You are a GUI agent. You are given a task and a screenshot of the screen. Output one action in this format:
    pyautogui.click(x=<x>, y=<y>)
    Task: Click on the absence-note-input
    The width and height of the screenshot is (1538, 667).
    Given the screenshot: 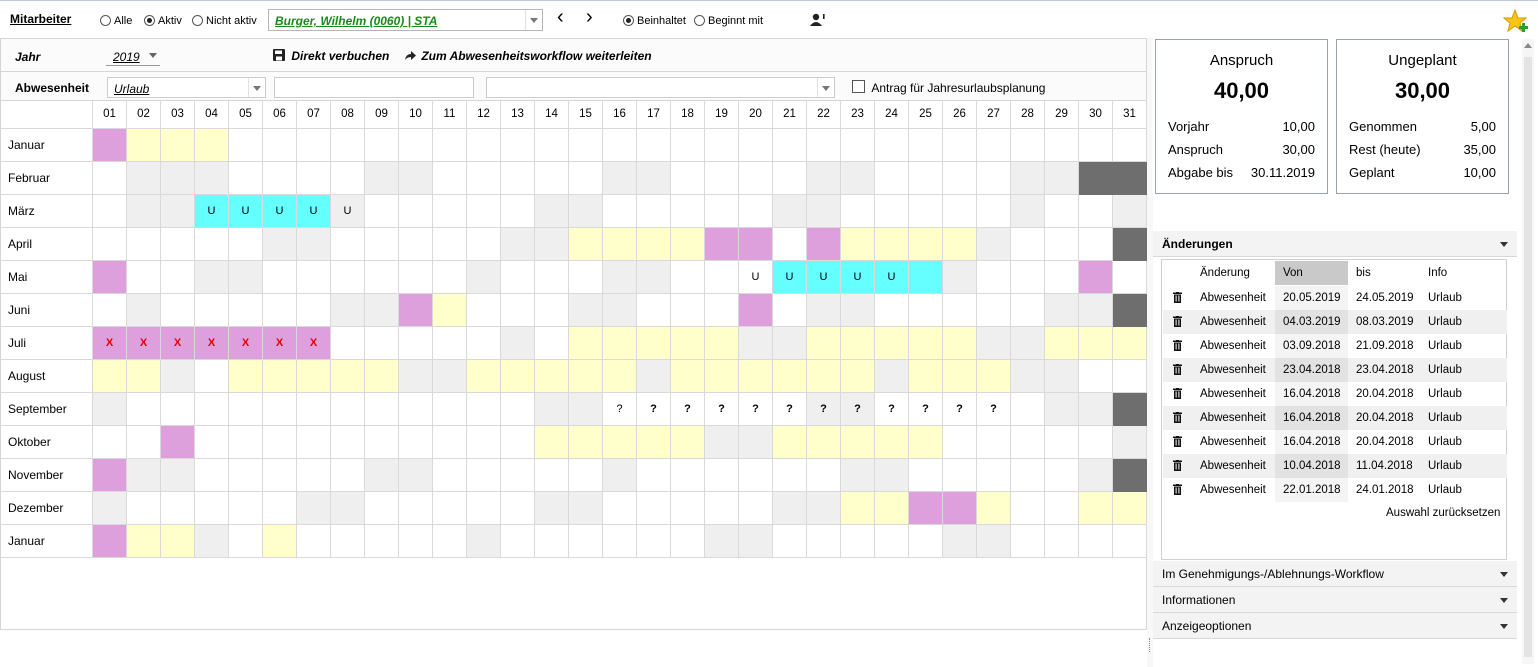 What is the action you would take?
    pyautogui.click(x=374, y=87)
    